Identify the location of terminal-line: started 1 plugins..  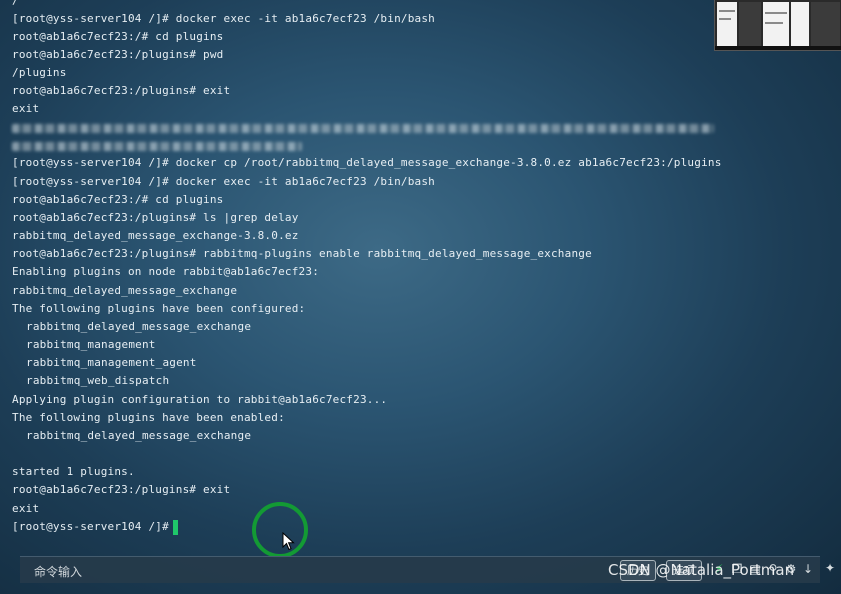
(73, 471).